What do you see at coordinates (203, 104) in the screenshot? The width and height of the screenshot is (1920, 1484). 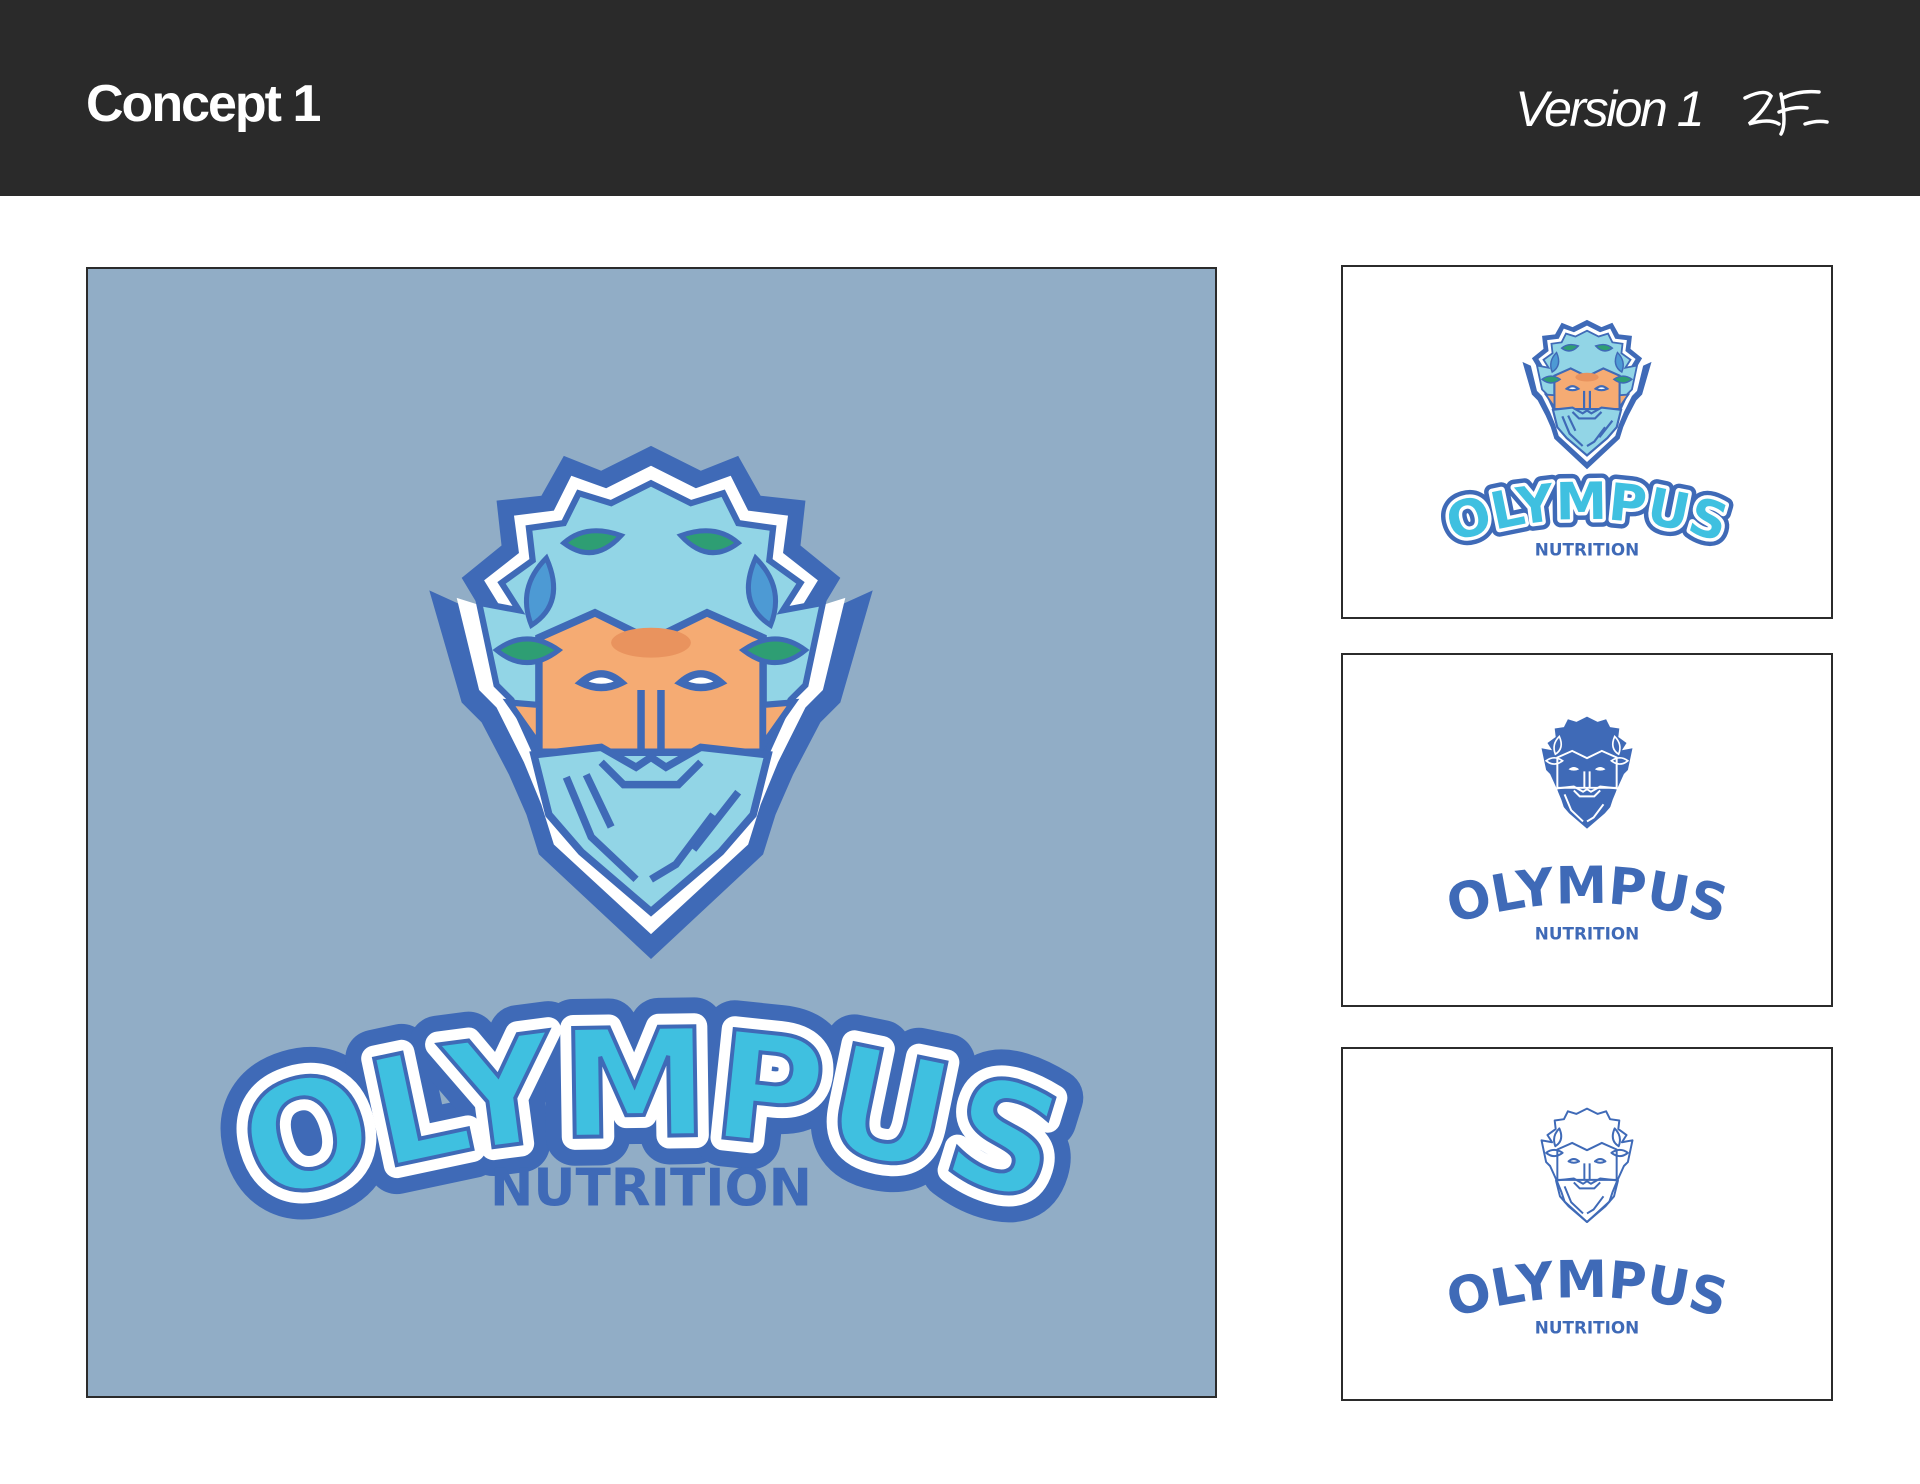 I see `concept-title: Concept 1` at bounding box center [203, 104].